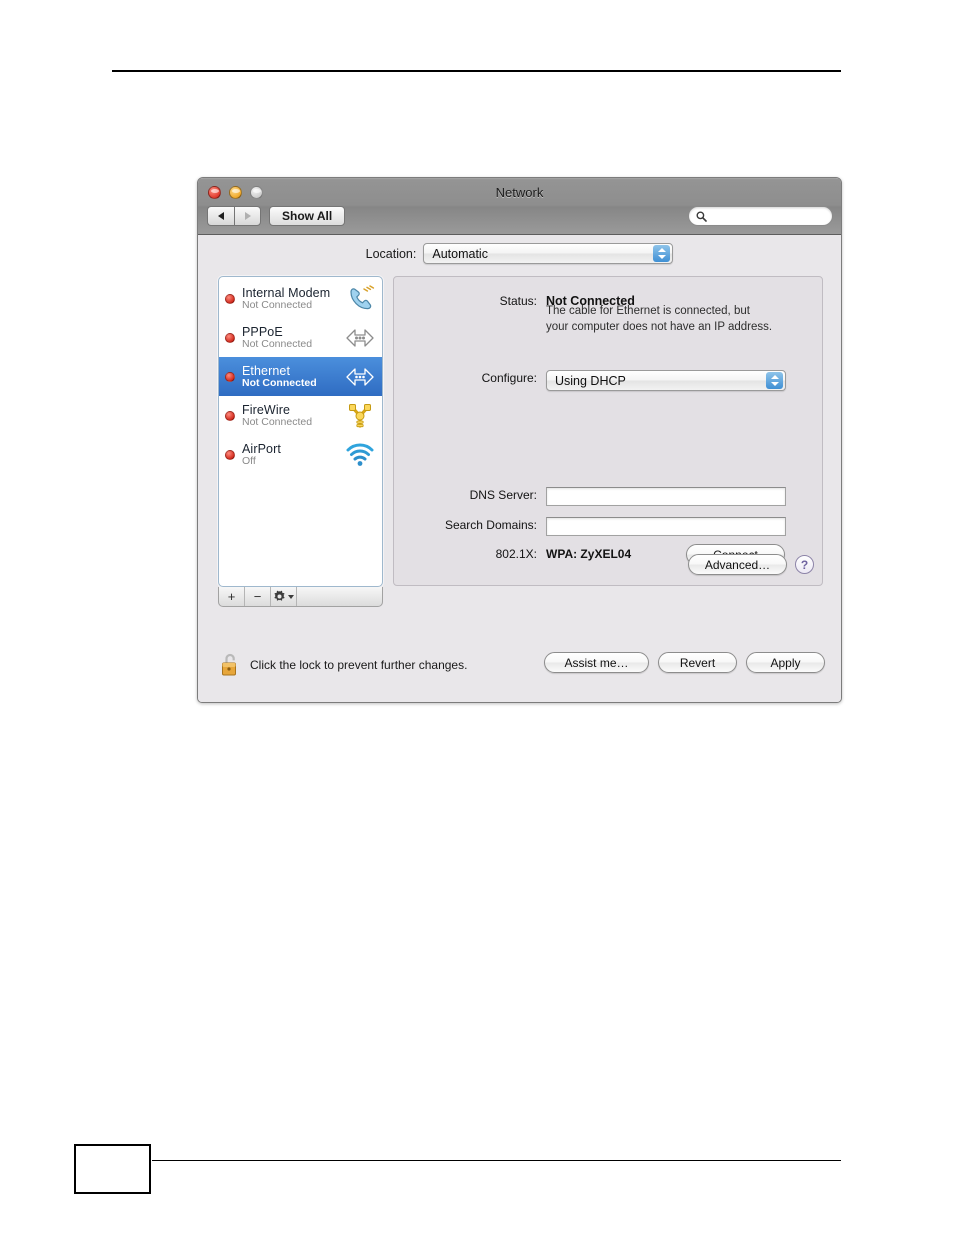 This screenshot has height=1235, width=954. Describe the element at coordinates (291, 596) in the screenshot. I see `chevron-down-icon` at that location.